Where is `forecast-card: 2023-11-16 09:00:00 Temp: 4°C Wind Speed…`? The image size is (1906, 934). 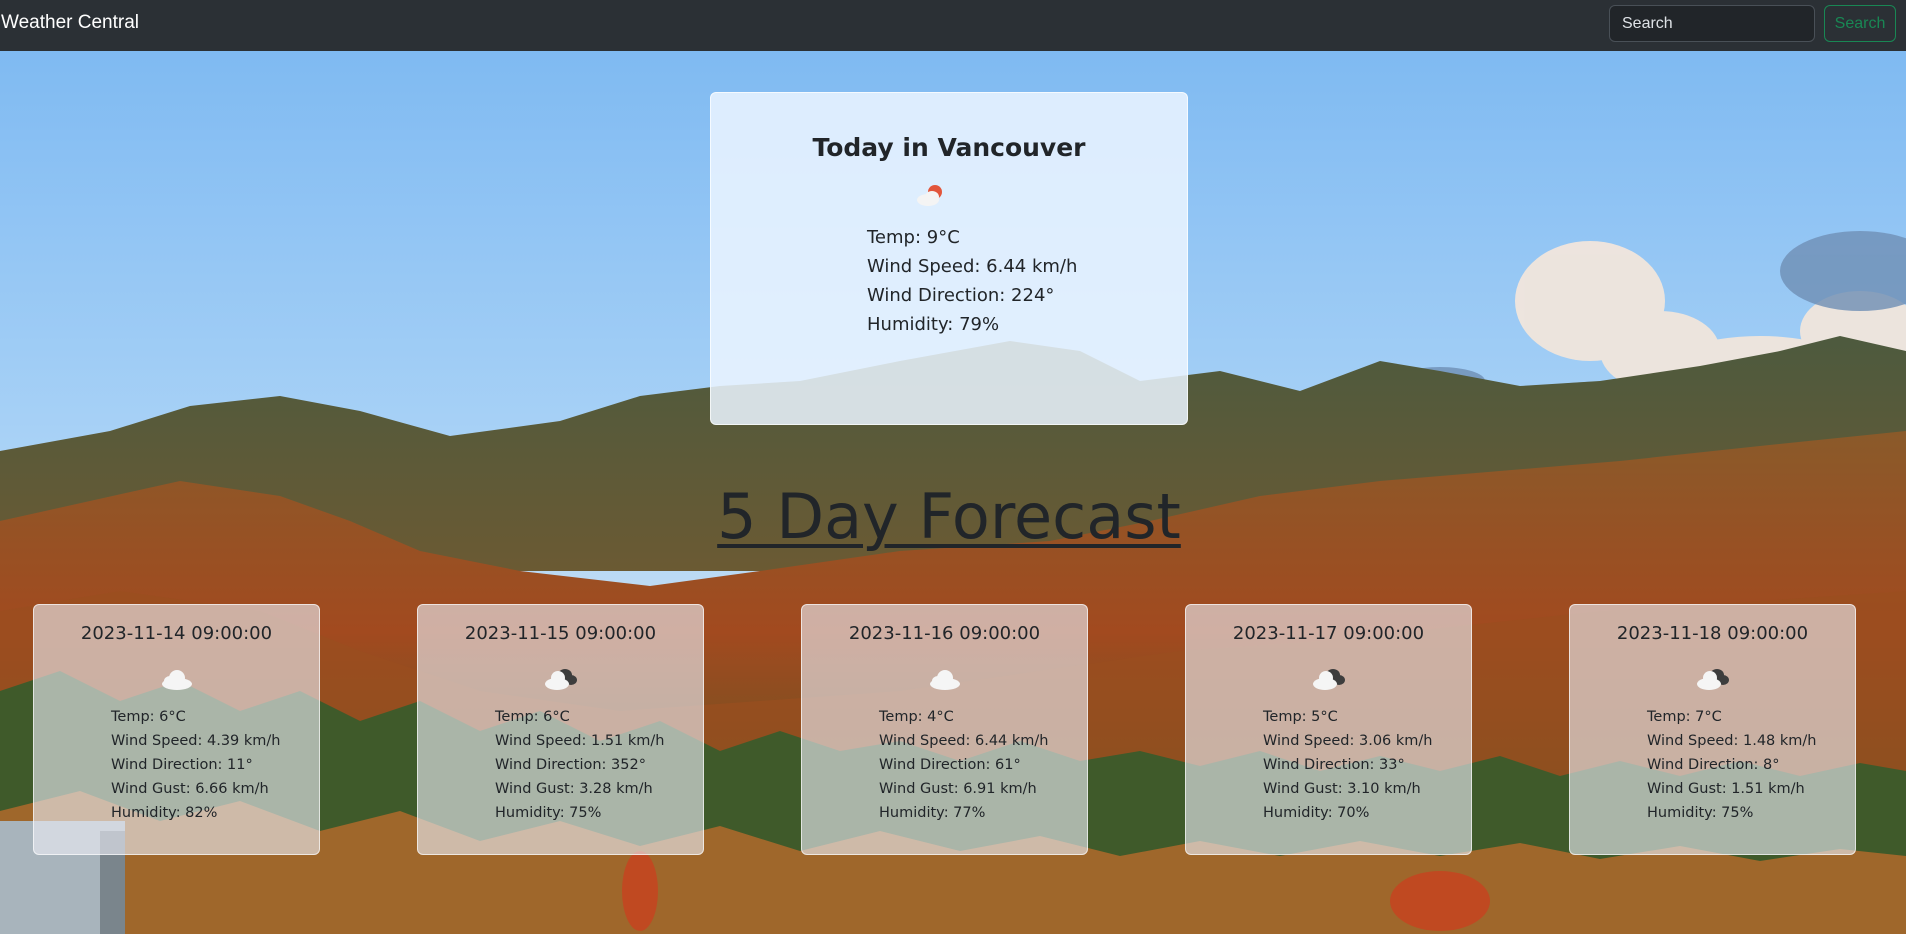 forecast-card: 2023-11-16 09:00:00 Temp: 4°C Wind Speed… is located at coordinates (944, 729).